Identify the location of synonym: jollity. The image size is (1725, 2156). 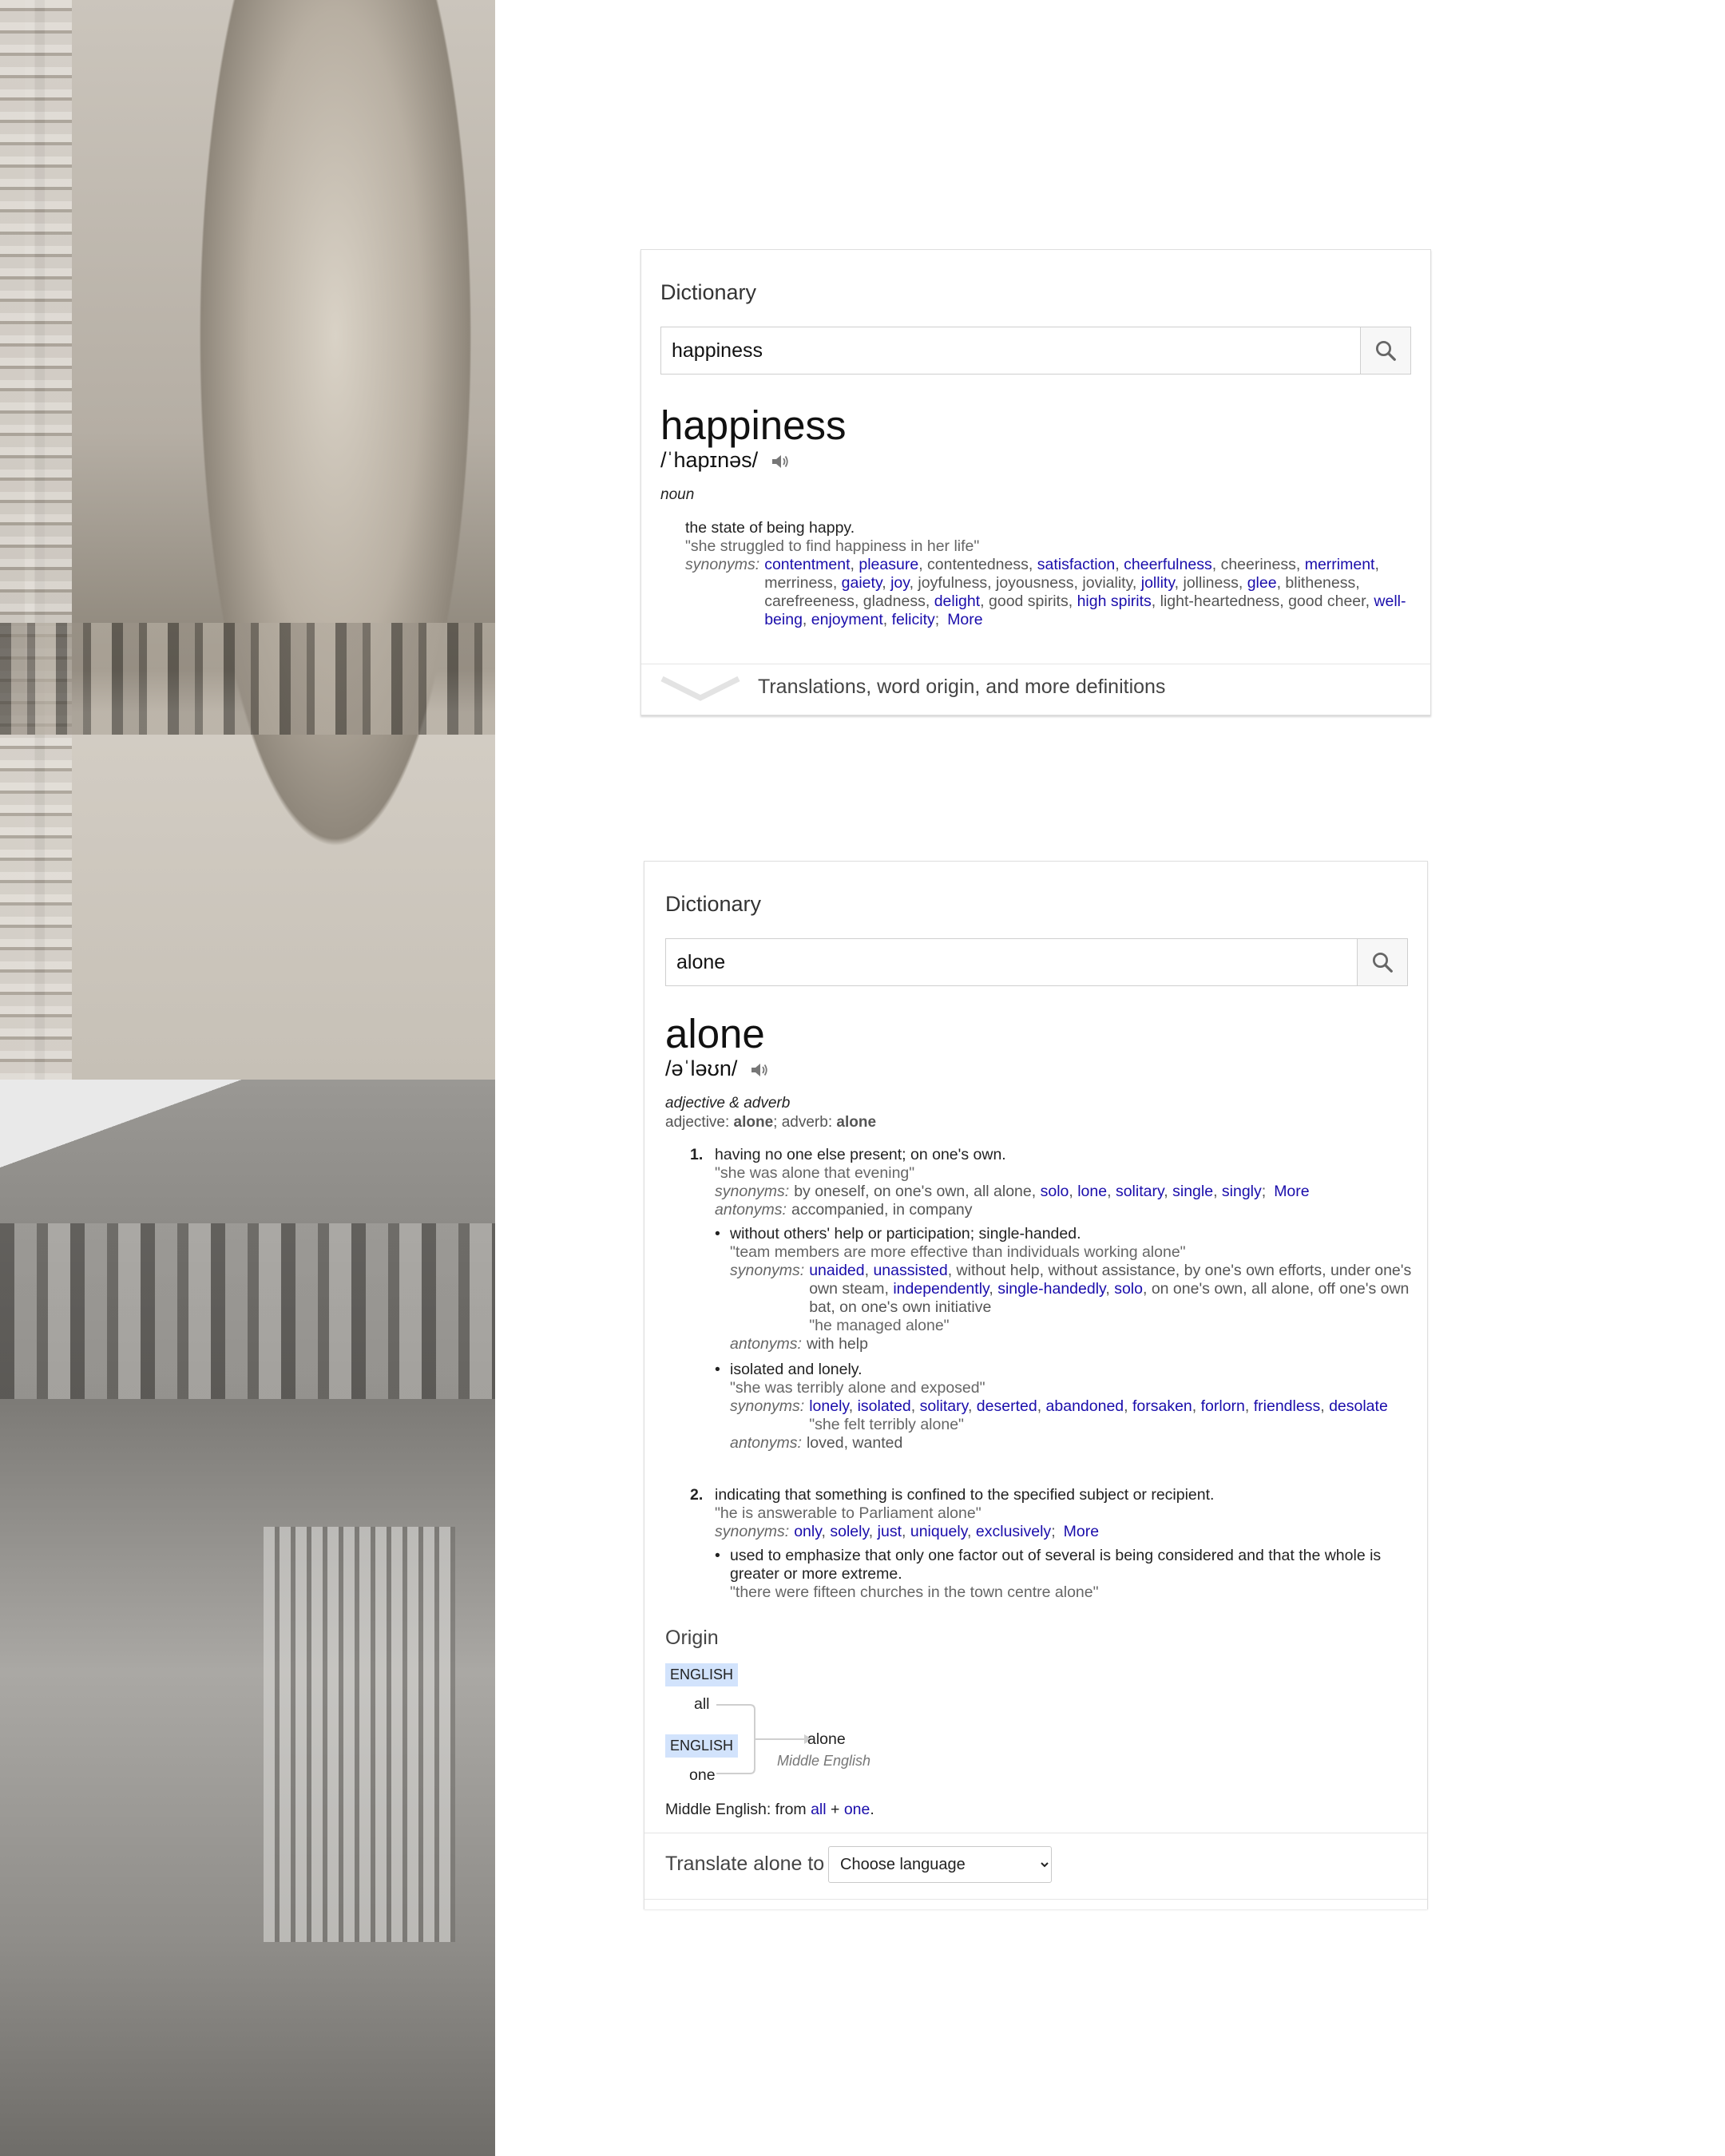
(1158, 583).